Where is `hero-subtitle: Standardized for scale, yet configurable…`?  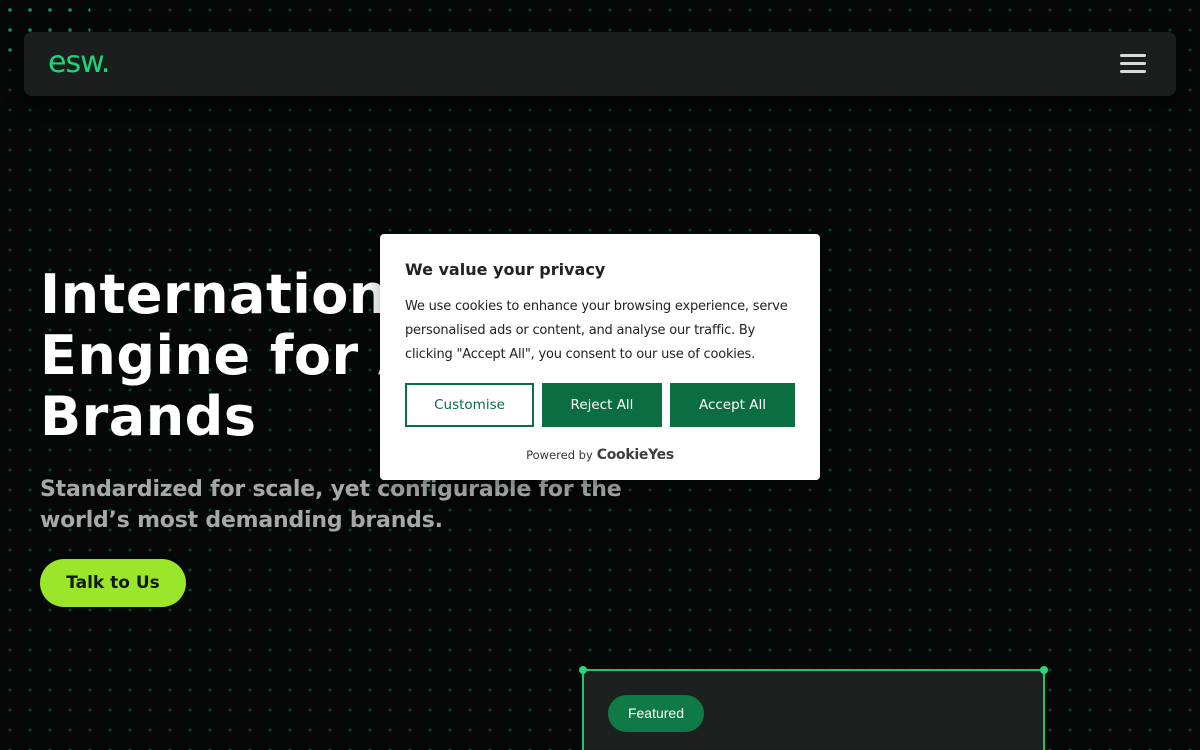
hero-subtitle: Standardized for scale, yet configurable… is located at coordinates (331, 505).